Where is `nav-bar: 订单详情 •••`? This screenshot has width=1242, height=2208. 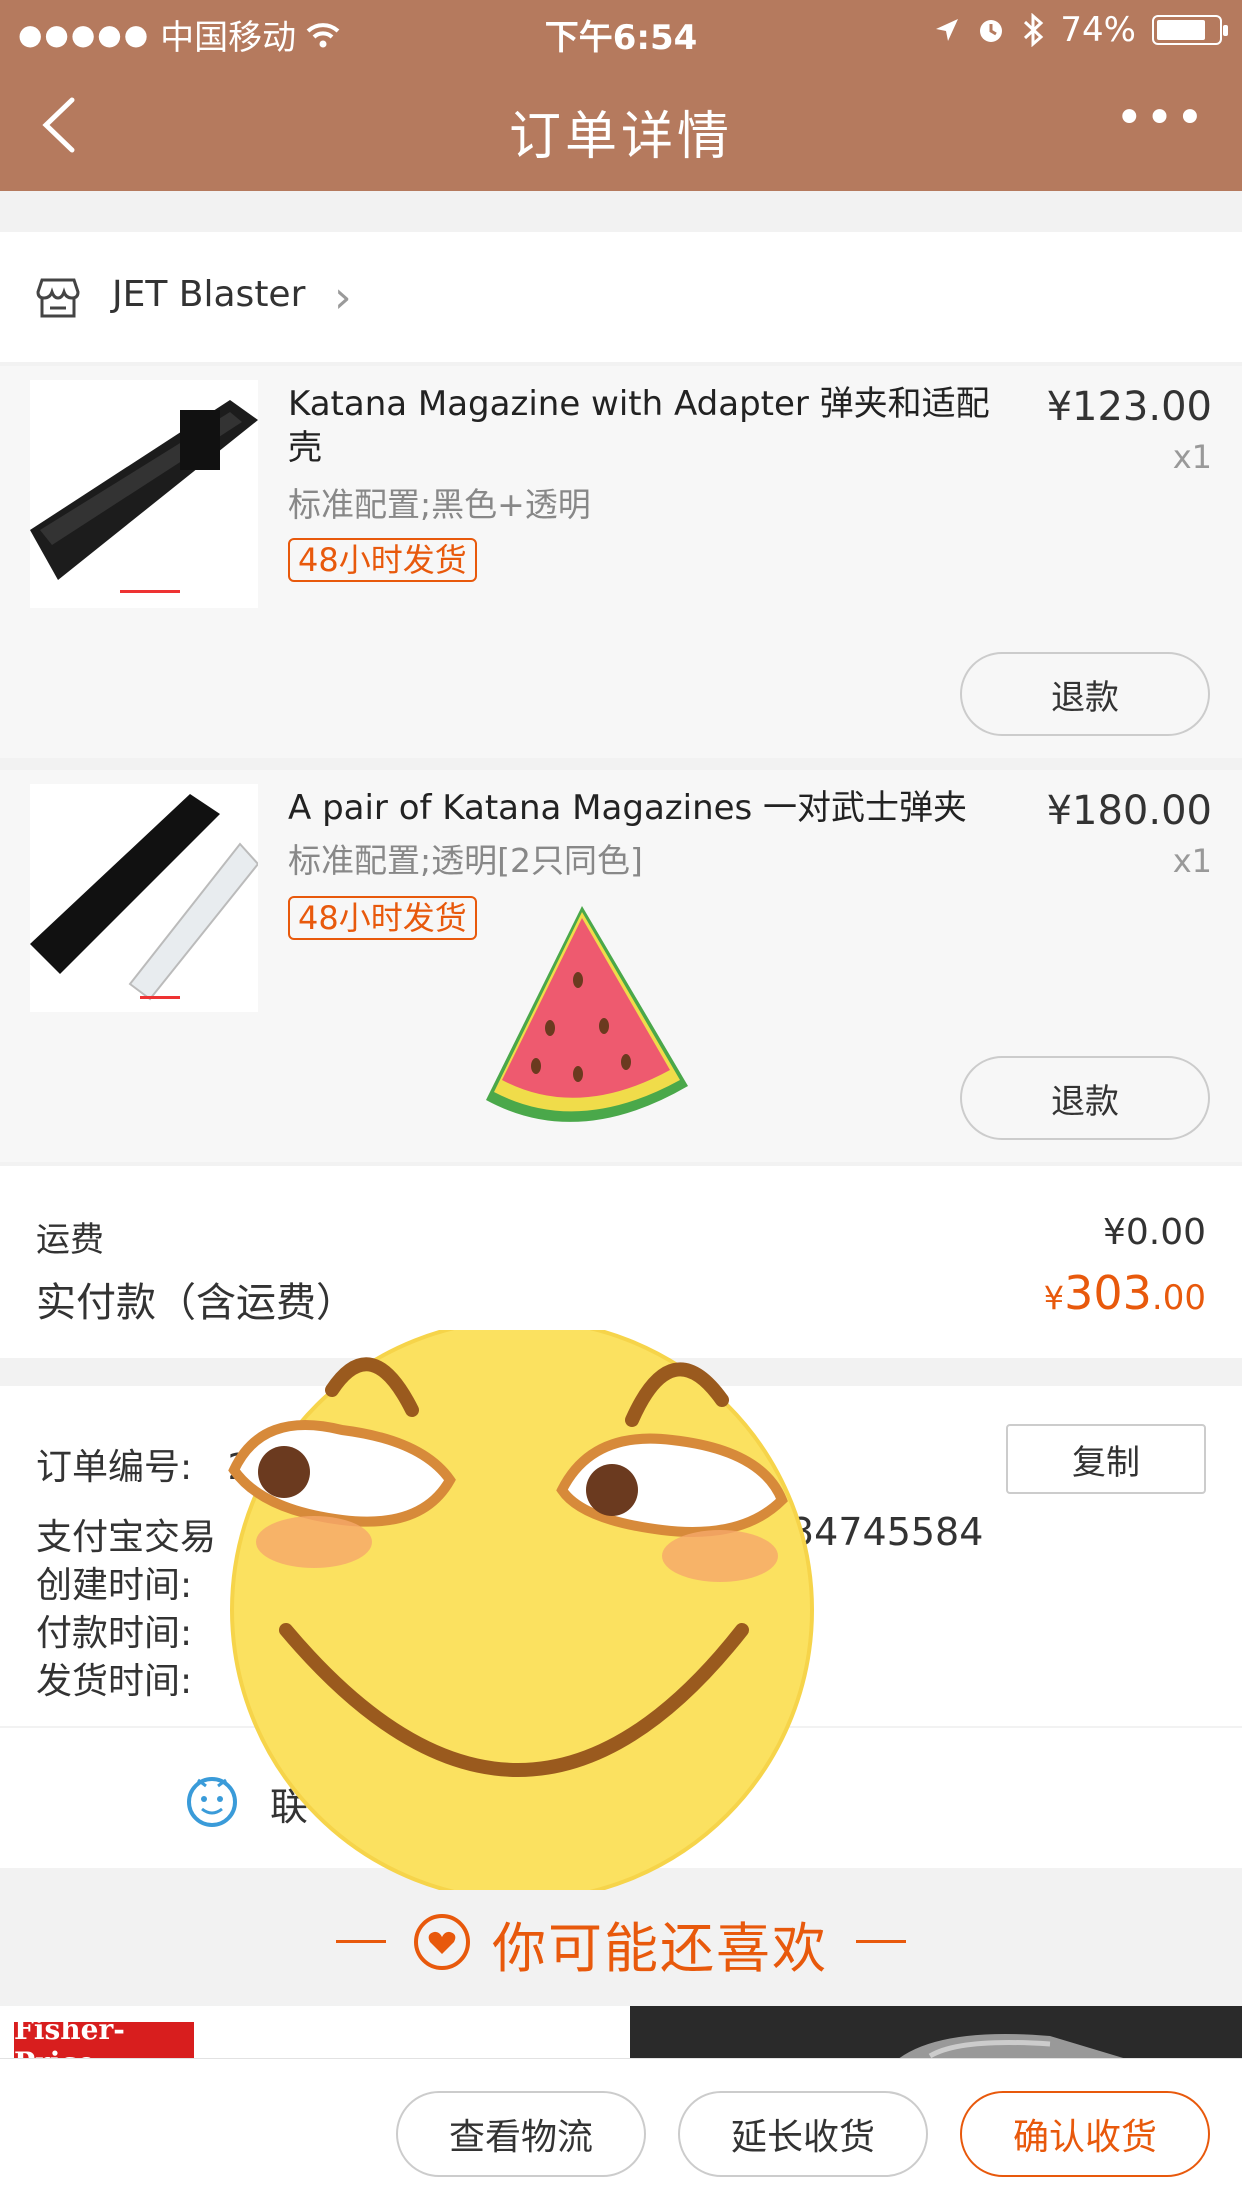 nav-bar: 订单详情 ••• is located at coordinates (621, 125).